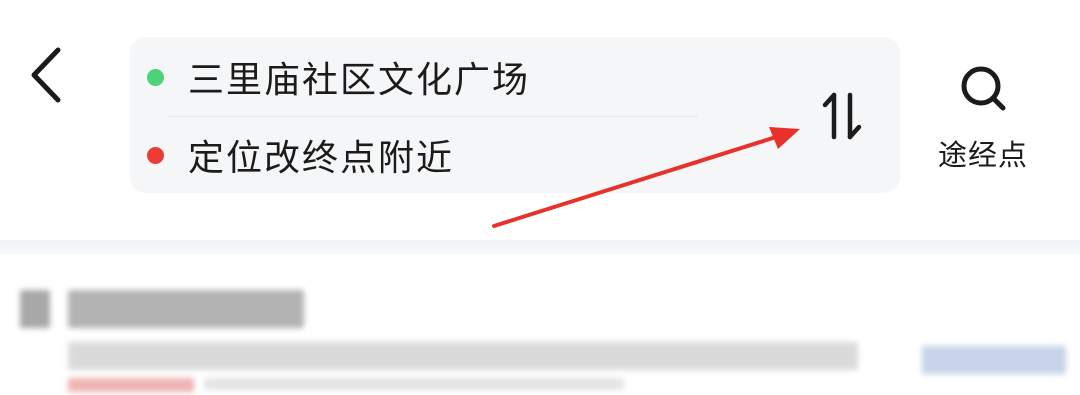  I want to click on swap-route-button, so click(843, 116).